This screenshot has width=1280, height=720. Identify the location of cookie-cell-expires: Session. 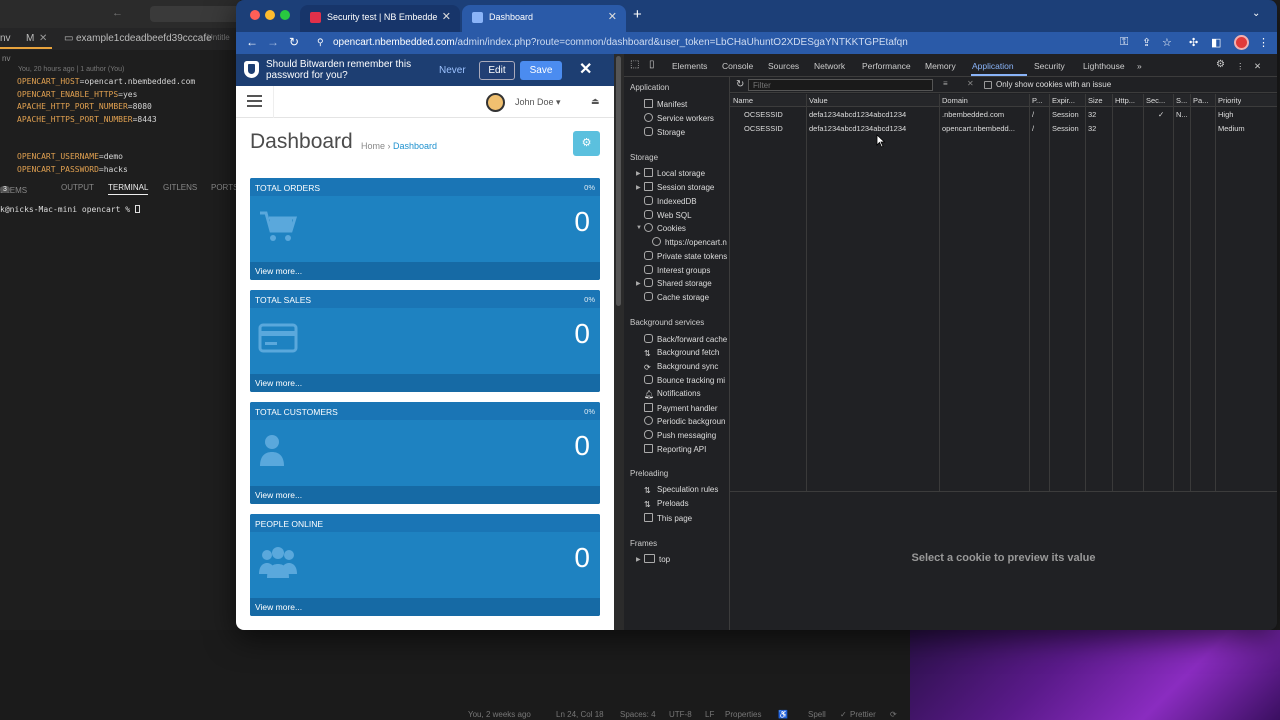
(1065, 114).